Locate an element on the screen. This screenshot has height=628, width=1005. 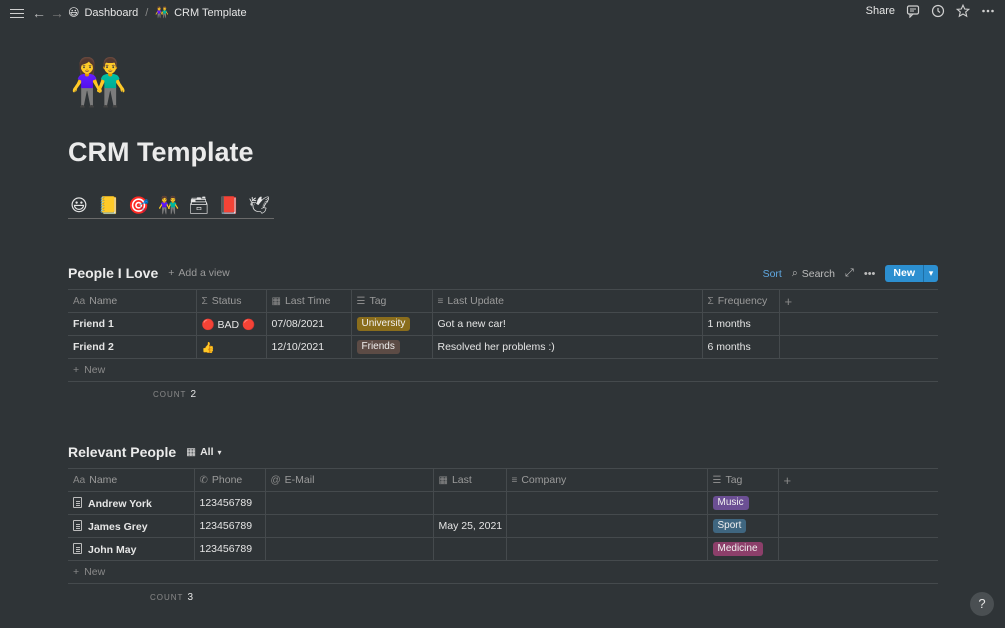
page-title: CRM Template is located at coordinates (161, 152).